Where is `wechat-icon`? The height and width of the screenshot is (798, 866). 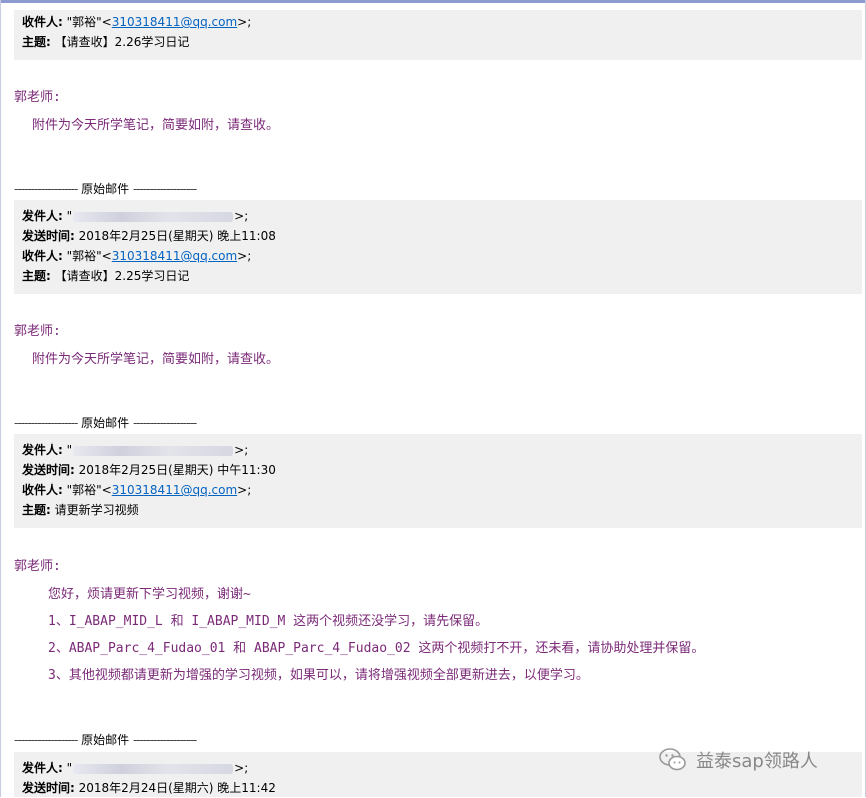 wechat-icon is located at coordinates (672, 759).